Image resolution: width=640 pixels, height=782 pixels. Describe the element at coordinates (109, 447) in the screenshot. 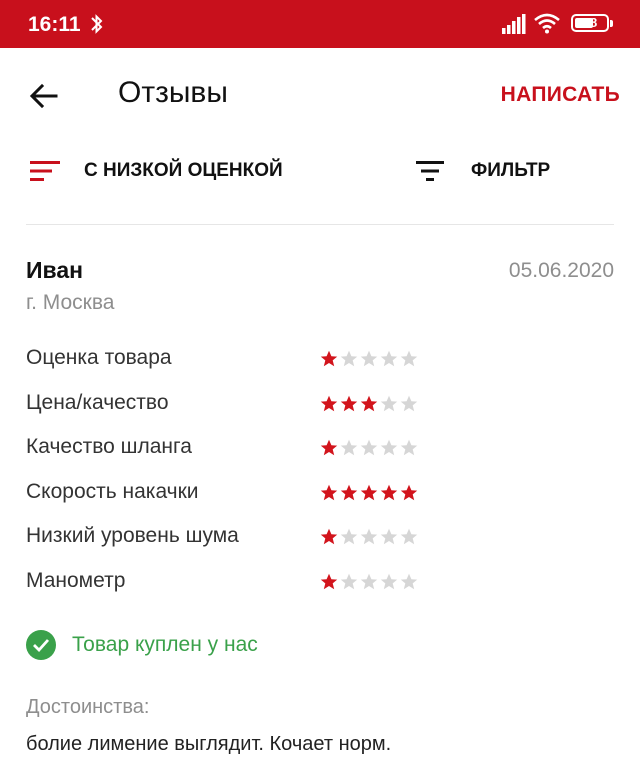

I see `rating-label: Качество шланга` at that location.